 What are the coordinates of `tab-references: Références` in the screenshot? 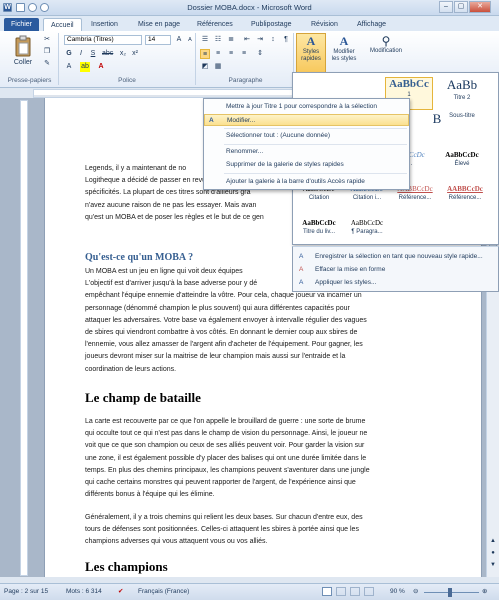 It's located at (215, 24).